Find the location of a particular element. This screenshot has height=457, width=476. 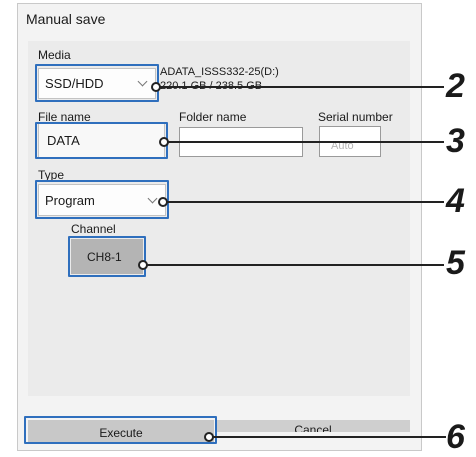

cancel-button-label: Cancel is located at coordinates (313, 427).